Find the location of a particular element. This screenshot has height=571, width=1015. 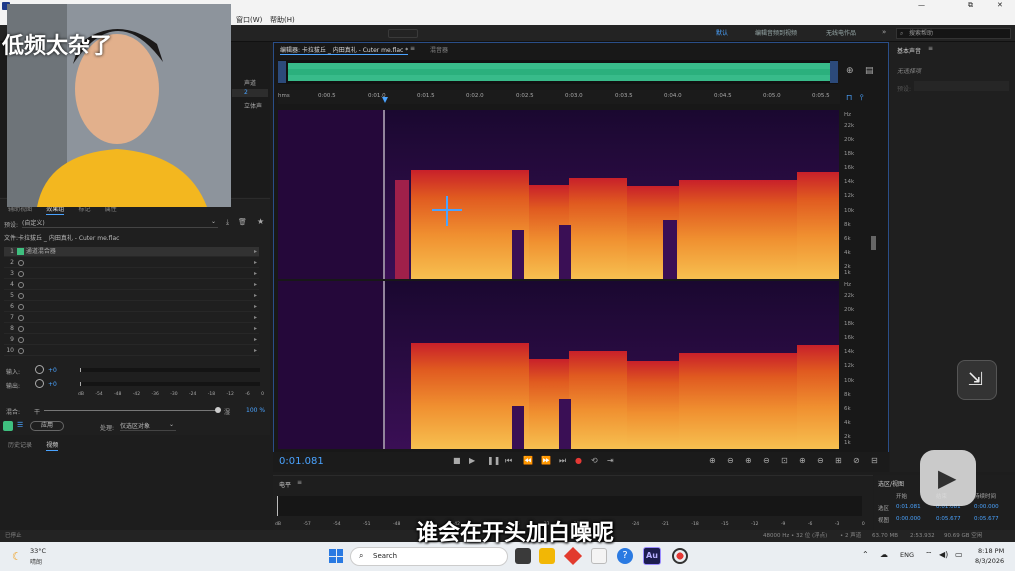

zoom-tracks-icon: ⊟ is located at coordinates (874, 460).